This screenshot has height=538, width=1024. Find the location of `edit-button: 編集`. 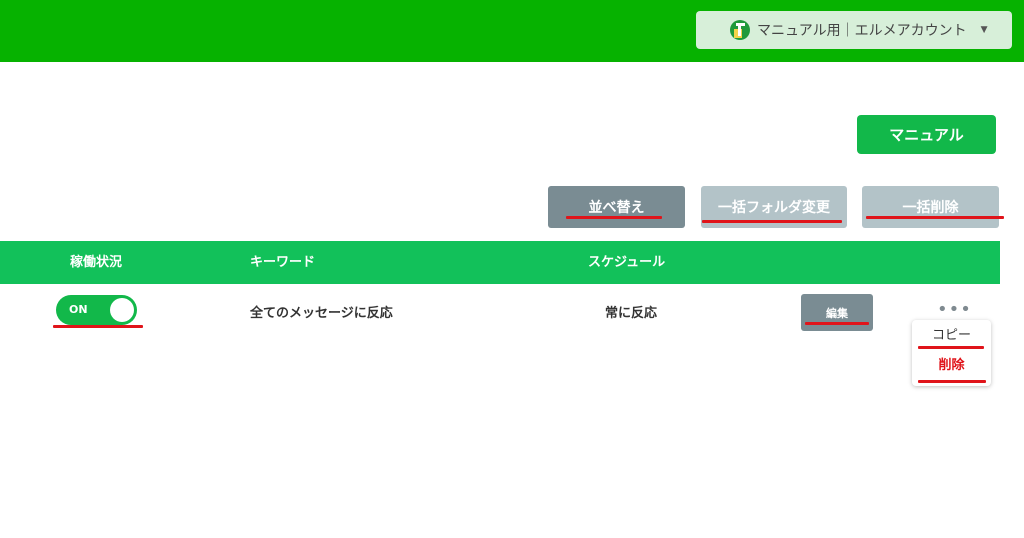

edit-button: 編集 is located at coordinates (837, 312).